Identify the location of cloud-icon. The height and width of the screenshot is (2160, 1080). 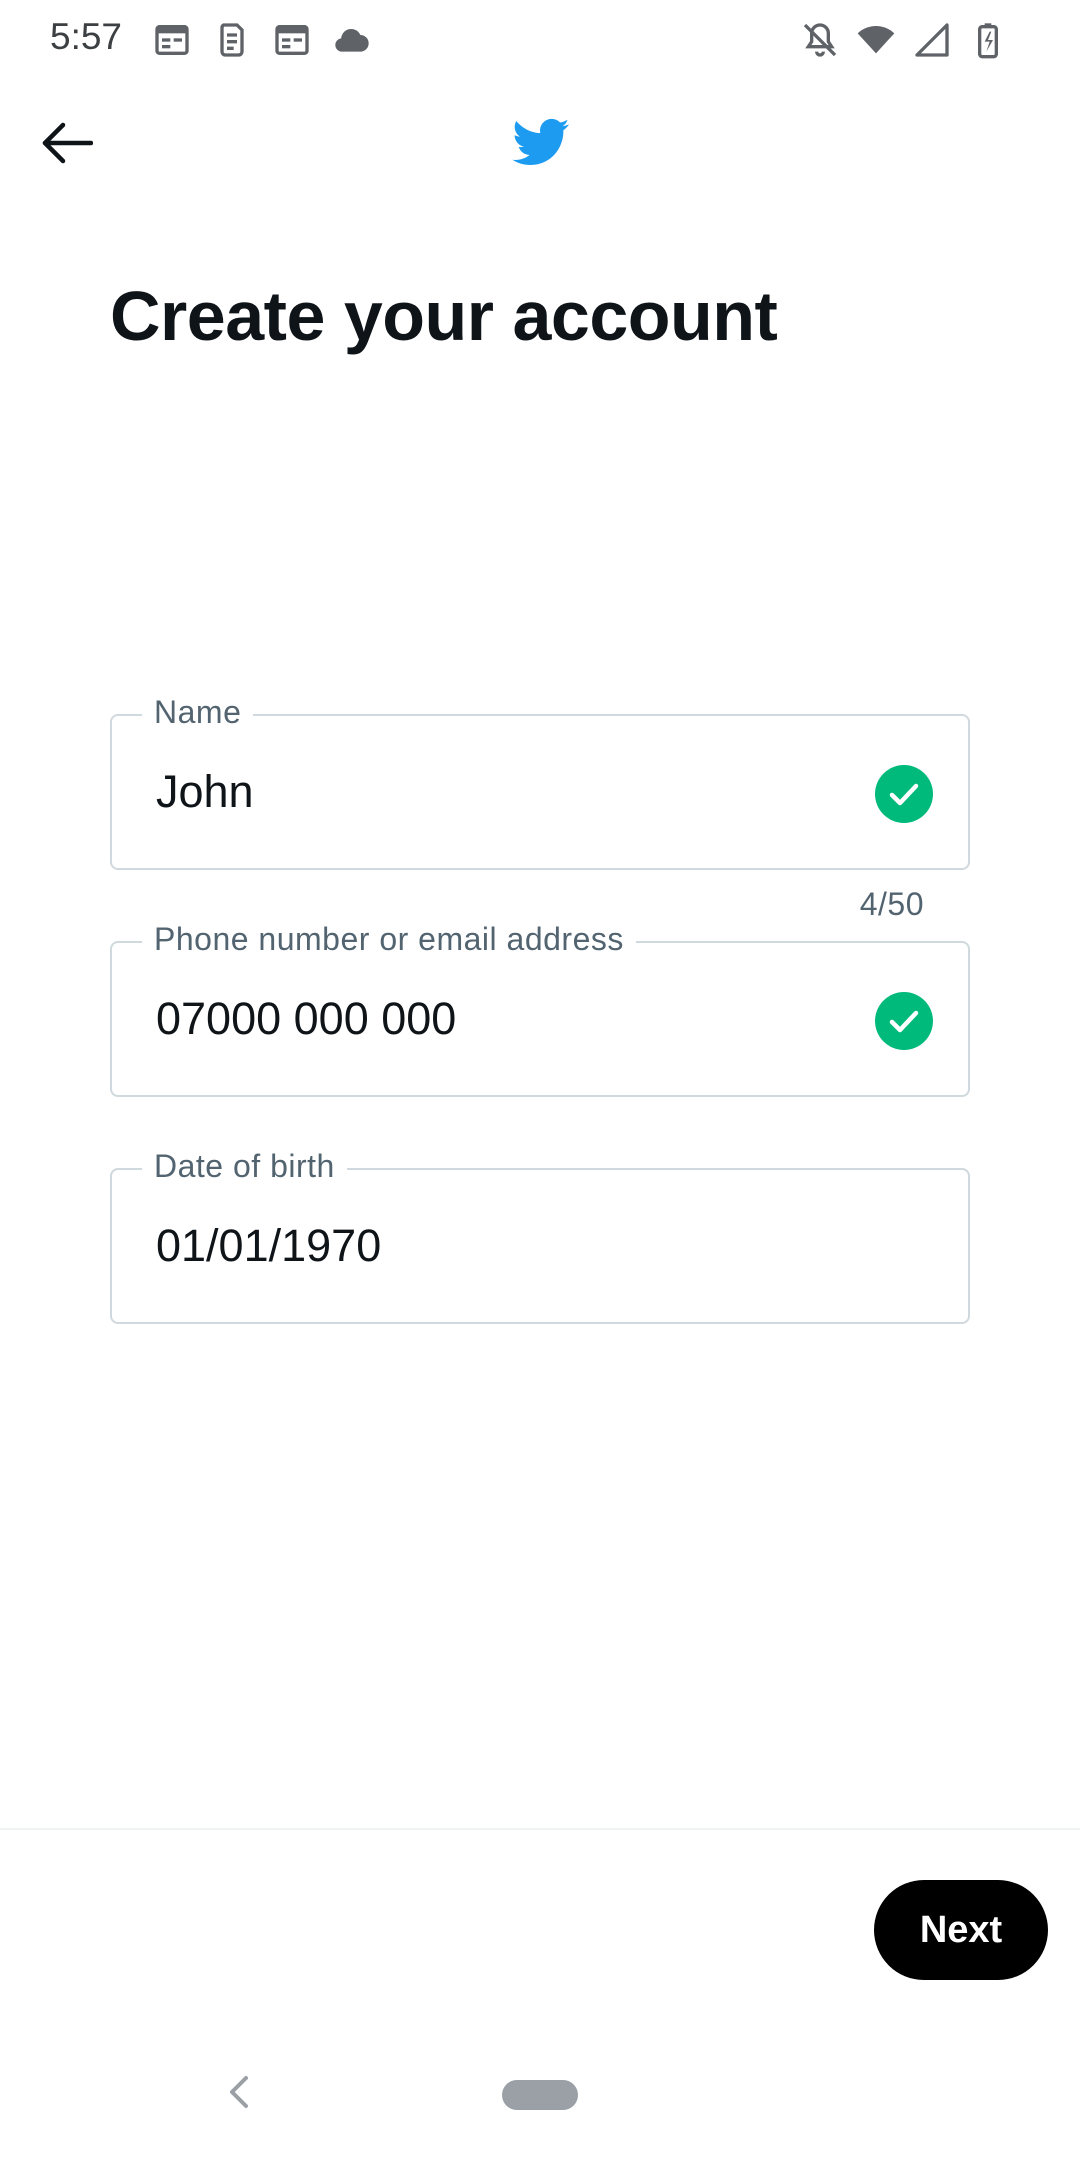
(352, 40).